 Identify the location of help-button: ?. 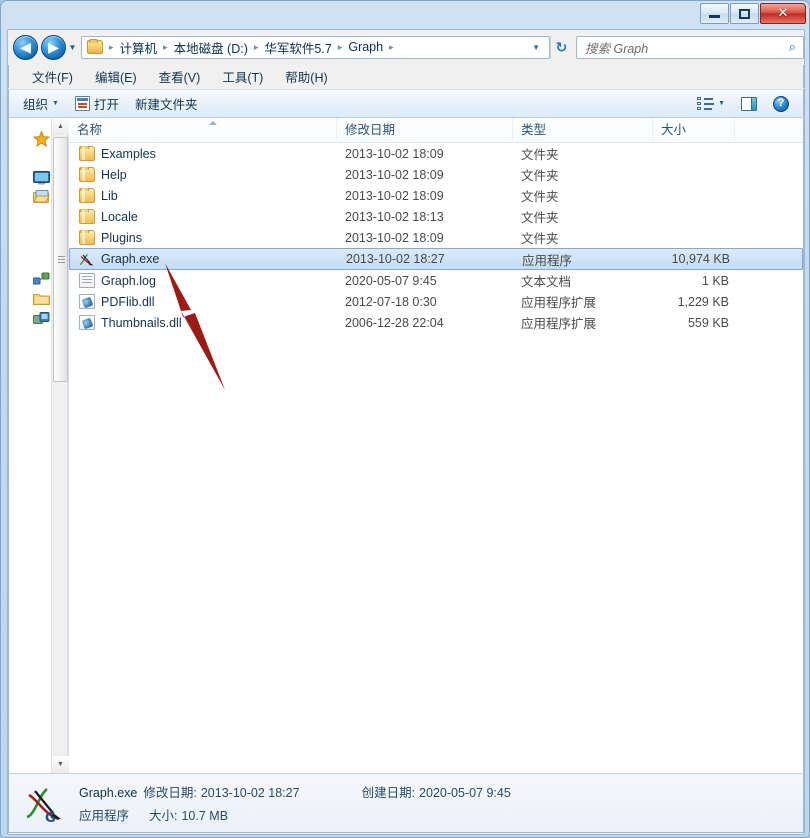
(781, 104).